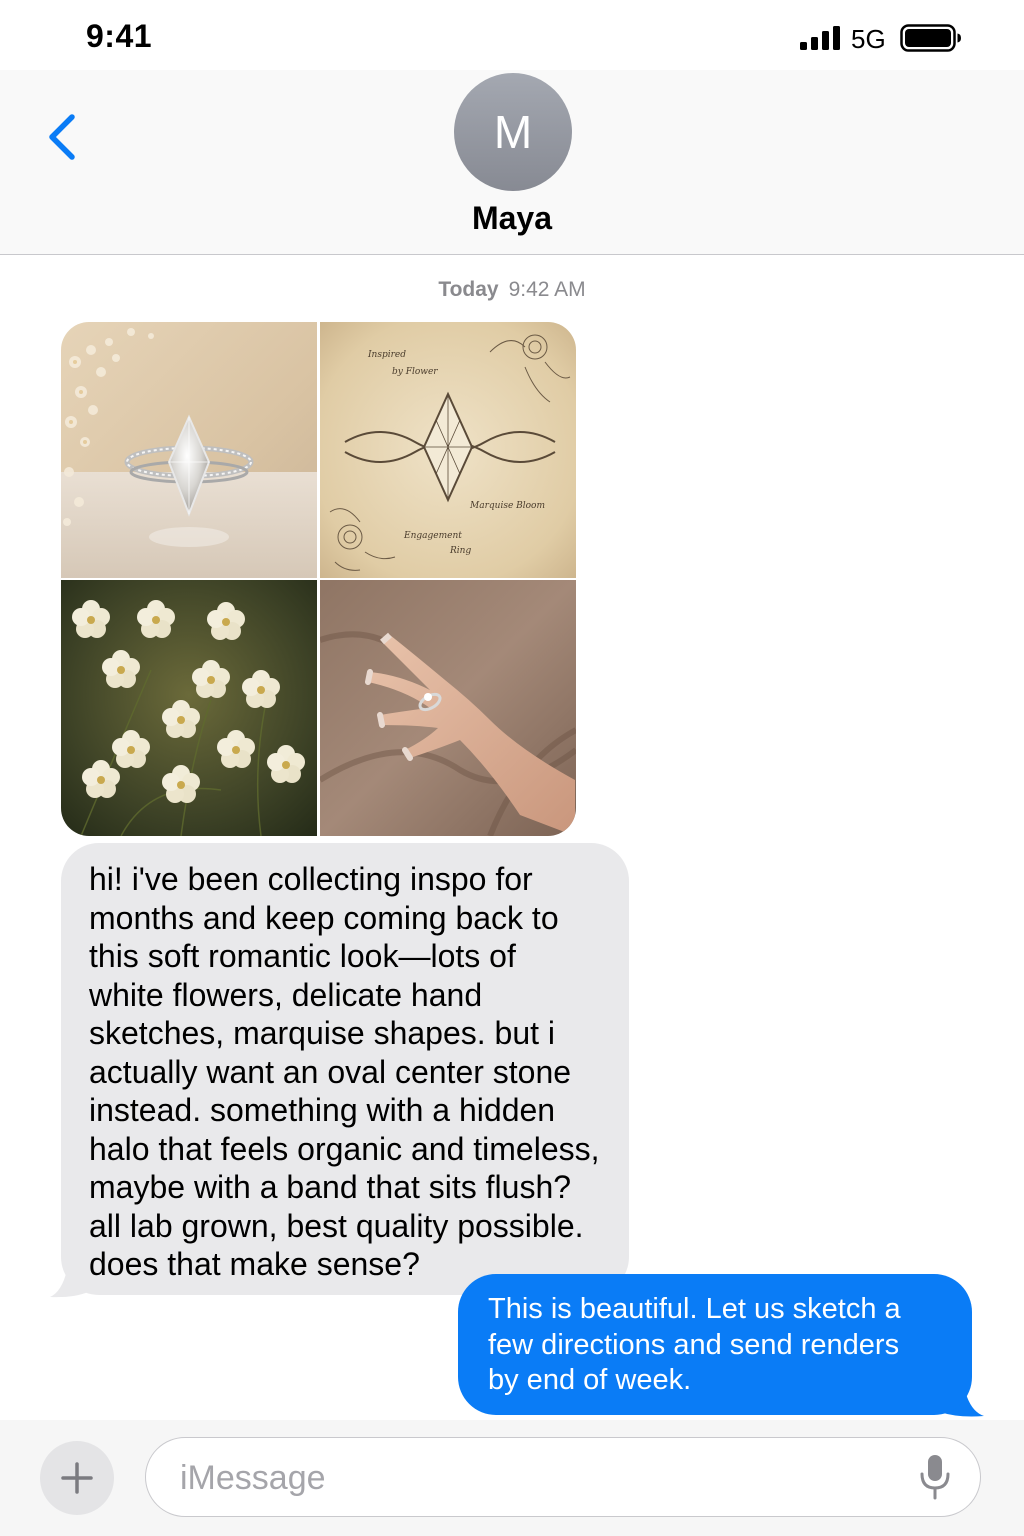  I want to click on incoming-line: hi! i've been collecting inspo for, so click(311, 879).